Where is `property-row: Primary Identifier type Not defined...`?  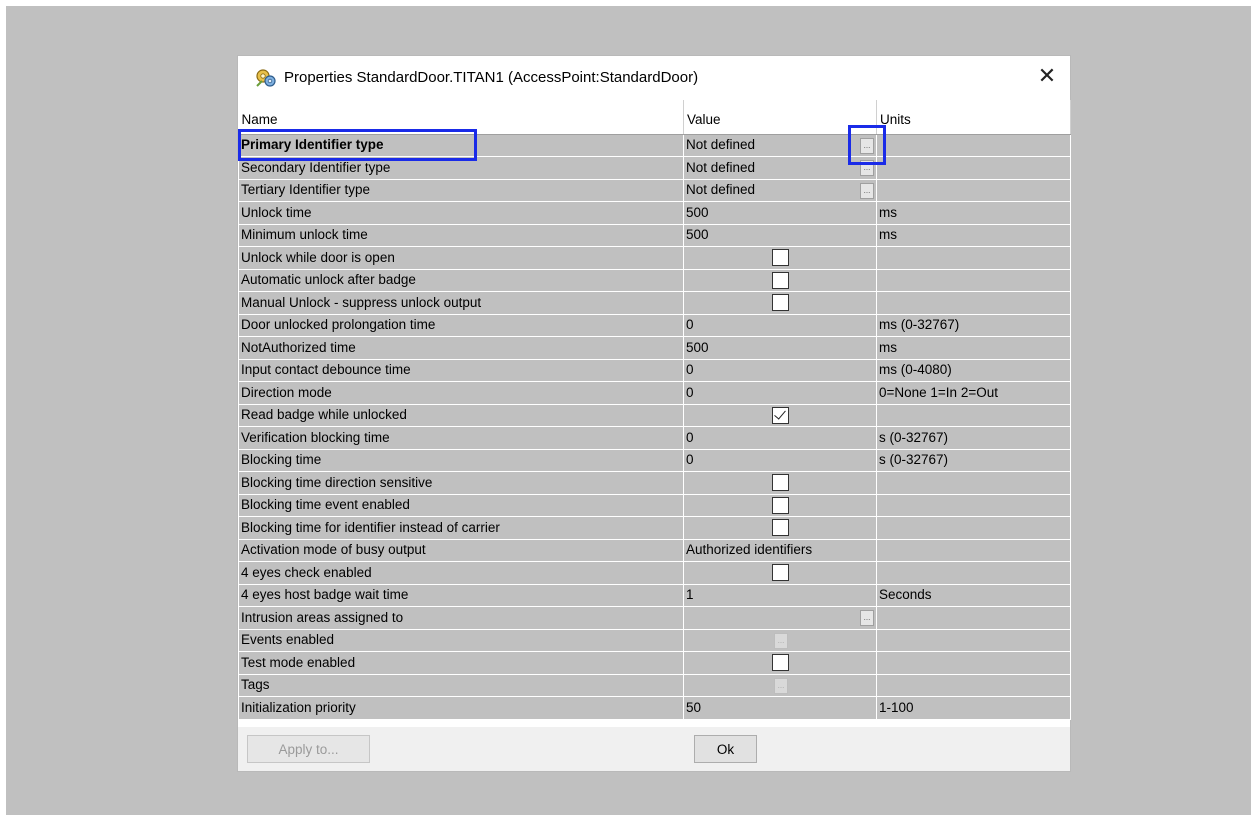
property-row: Primary Identifier type Not defined... is located at coordinates (654, 145).